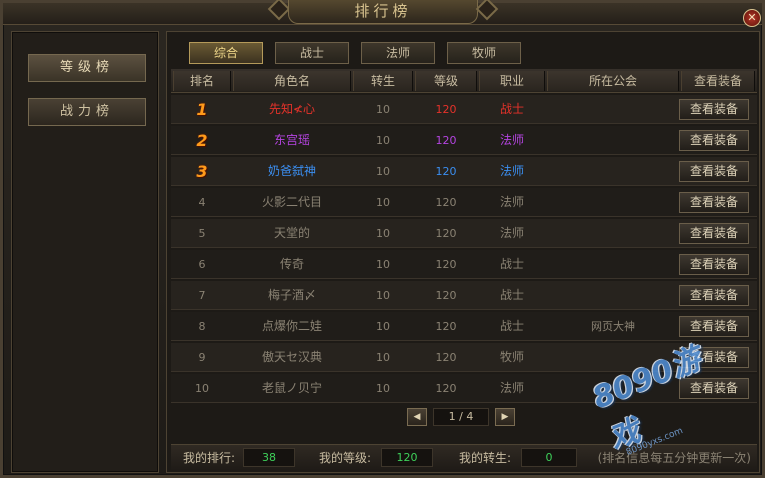  I want to click on row-name: 点爆你二娃, so click(291, 326).